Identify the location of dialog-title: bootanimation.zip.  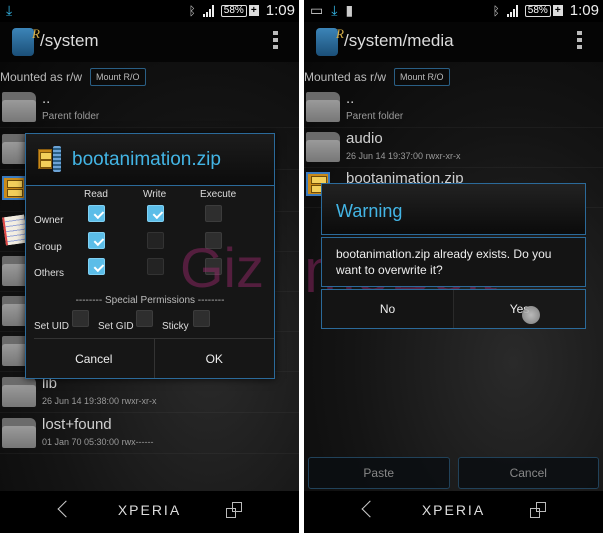
(146, 159).